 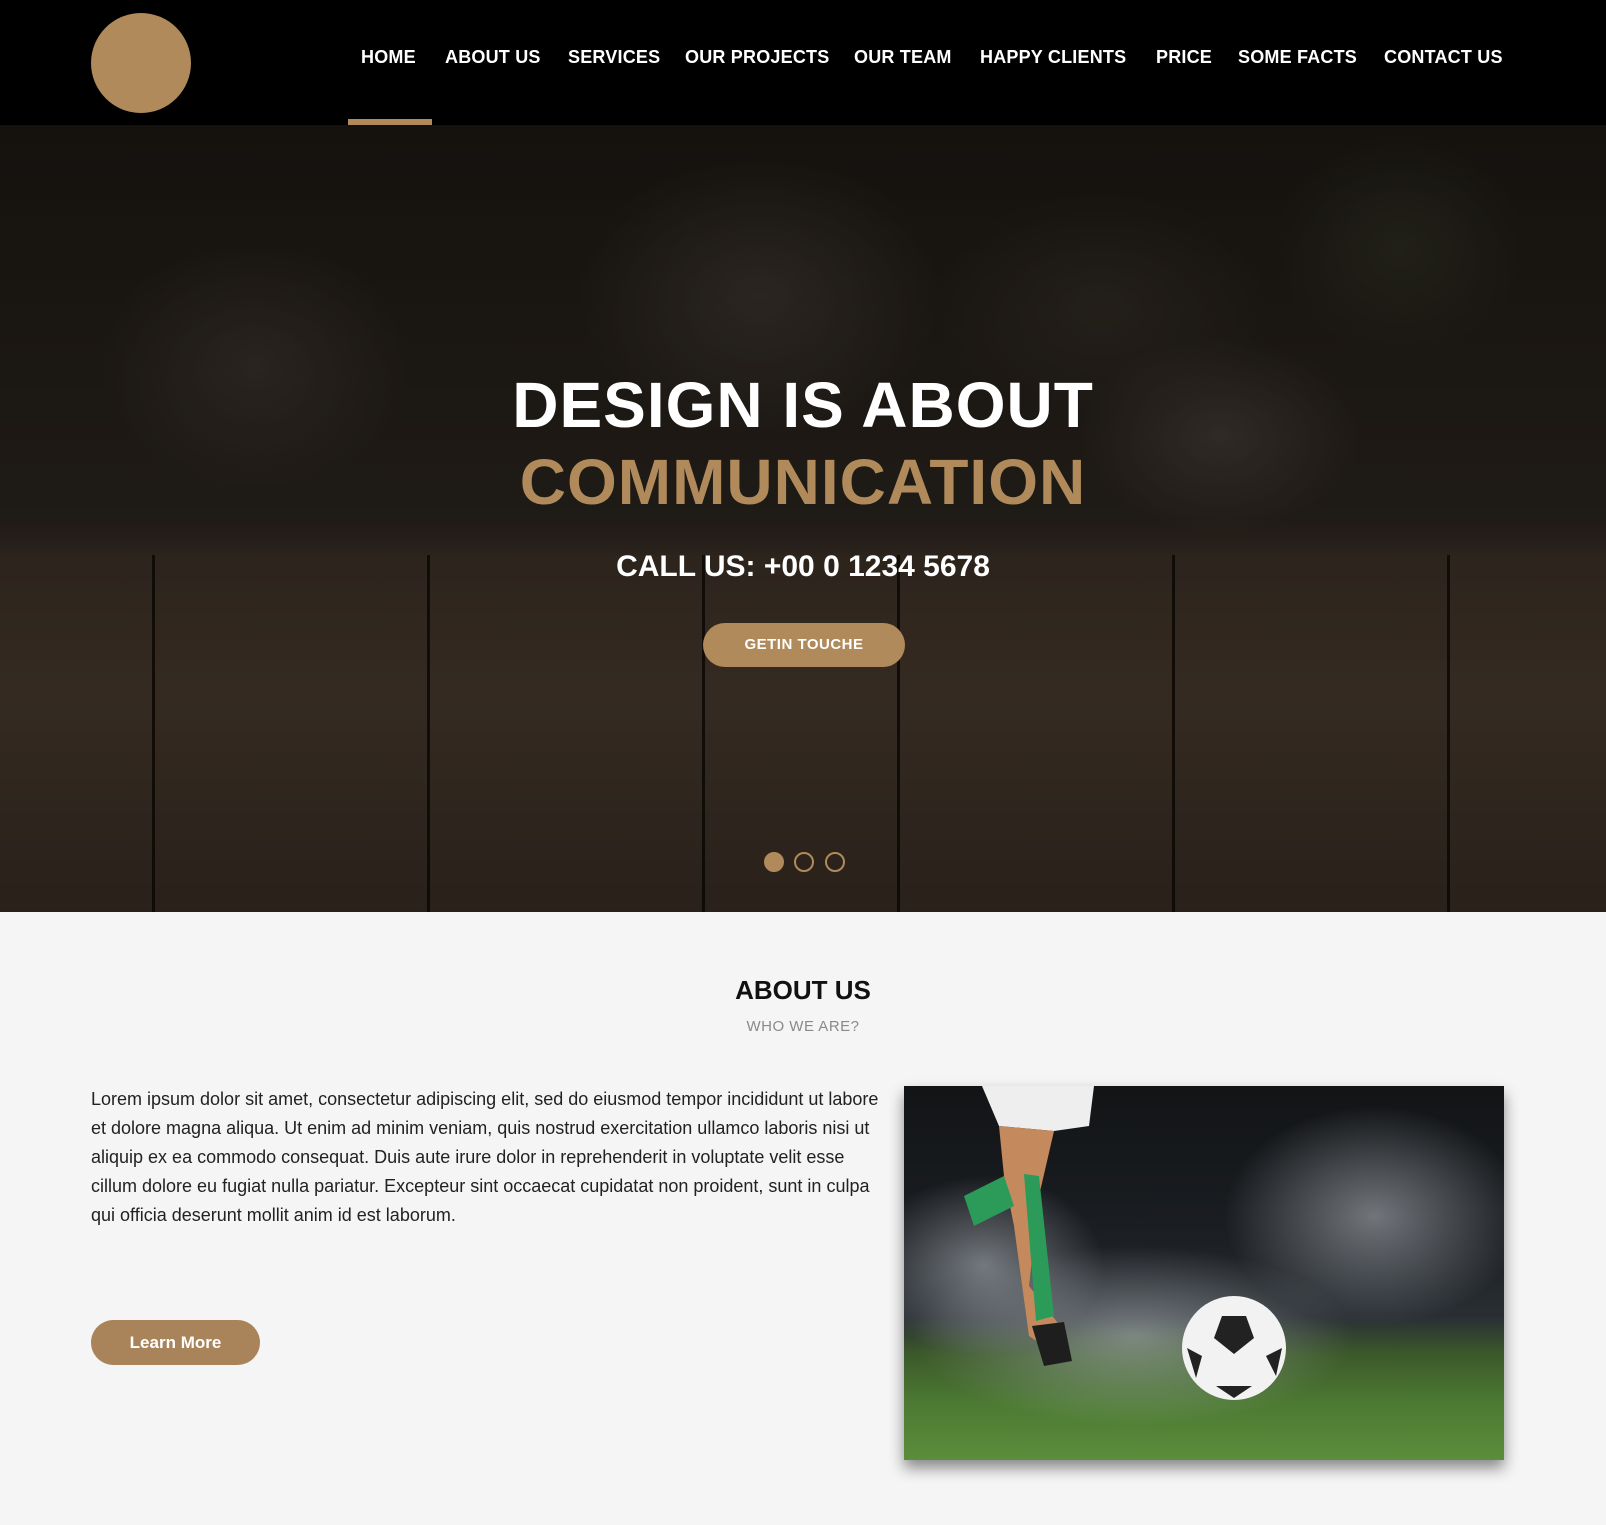 What do you see at coordinates (388, 57) in the screenshot?
I see `nav-home: HOME` at bounding box center [388, 57].